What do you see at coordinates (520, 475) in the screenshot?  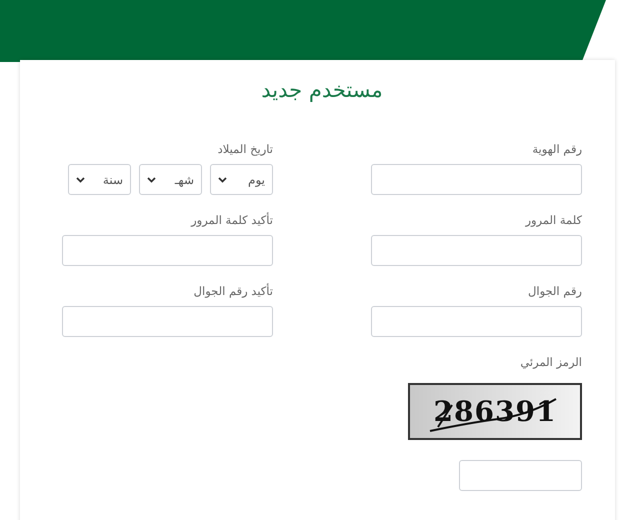 I see `captcha-input` at bounding box center [520, 475].